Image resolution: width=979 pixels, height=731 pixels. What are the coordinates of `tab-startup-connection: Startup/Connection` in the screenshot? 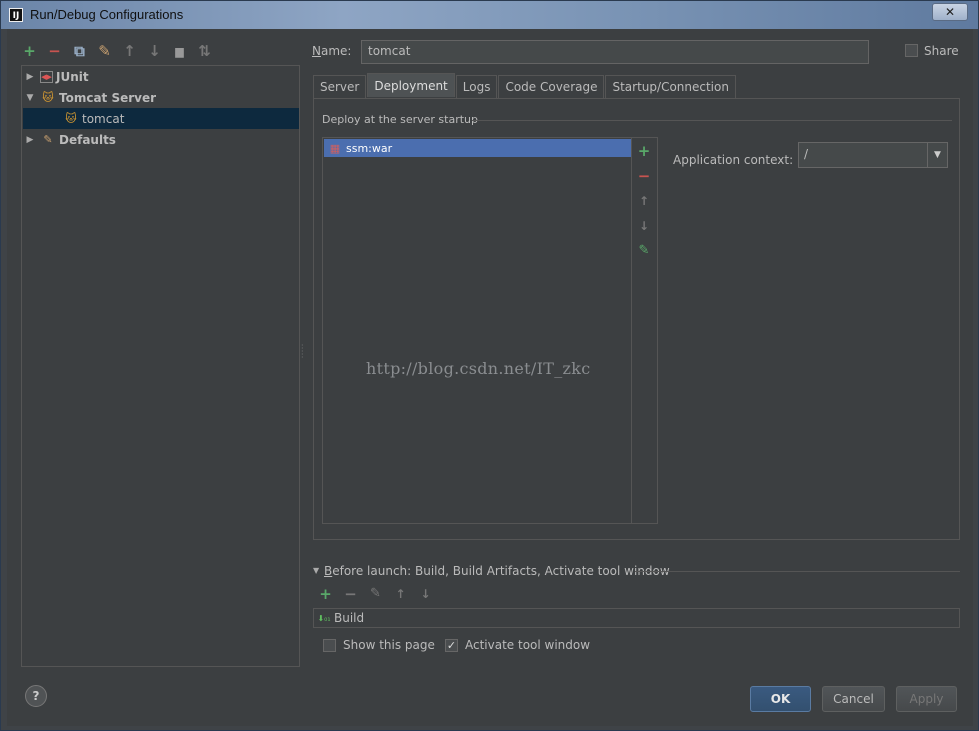 It's located at (670, 86).